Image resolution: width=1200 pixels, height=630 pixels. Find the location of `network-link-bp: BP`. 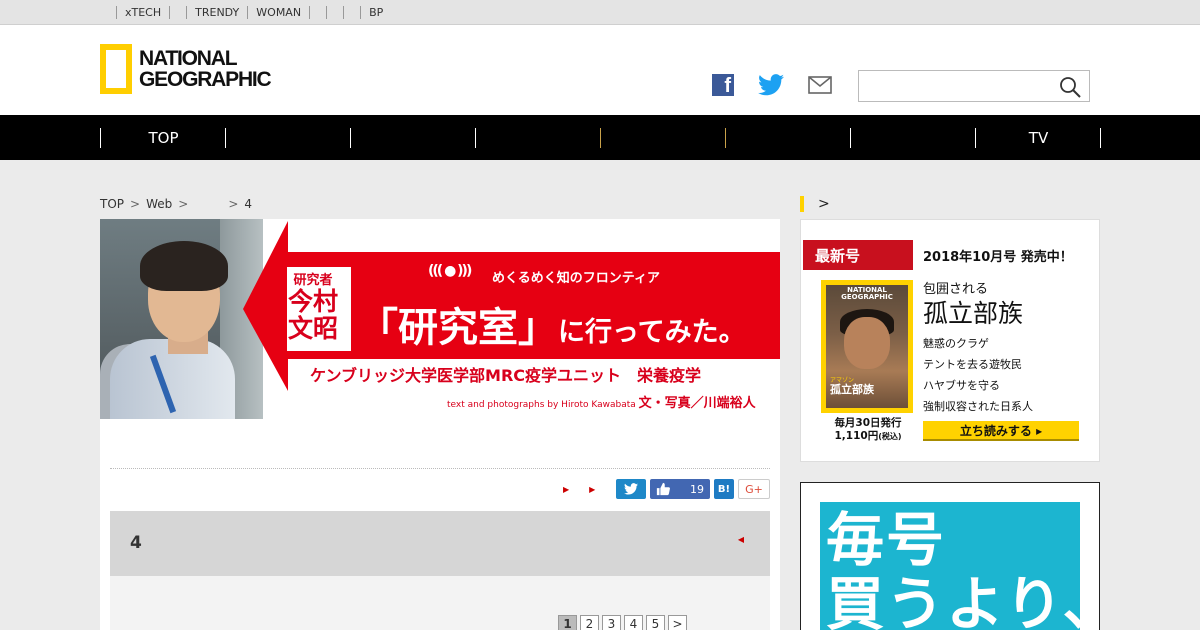

network-link-bp: BP is located at coordinates (376, 12).